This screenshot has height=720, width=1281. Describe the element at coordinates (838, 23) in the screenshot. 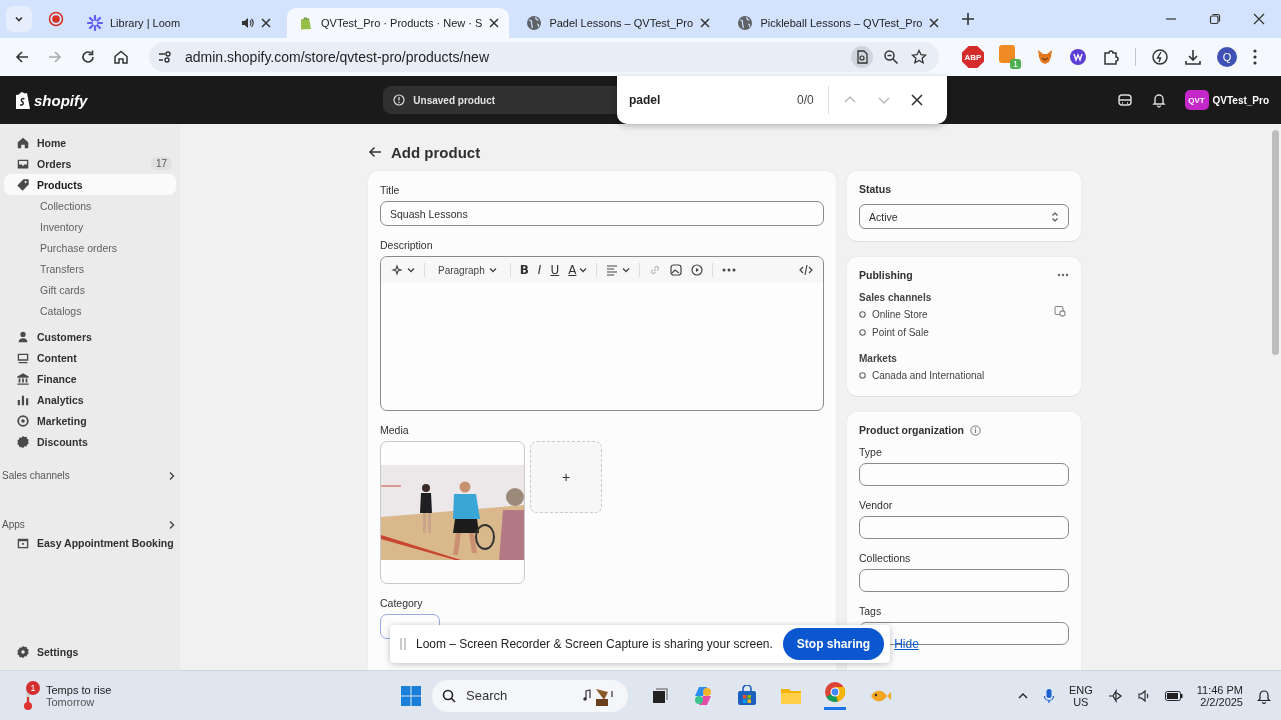

I see `browser-tab: Pickleball Lessons – QVTest_Pro` at that location.